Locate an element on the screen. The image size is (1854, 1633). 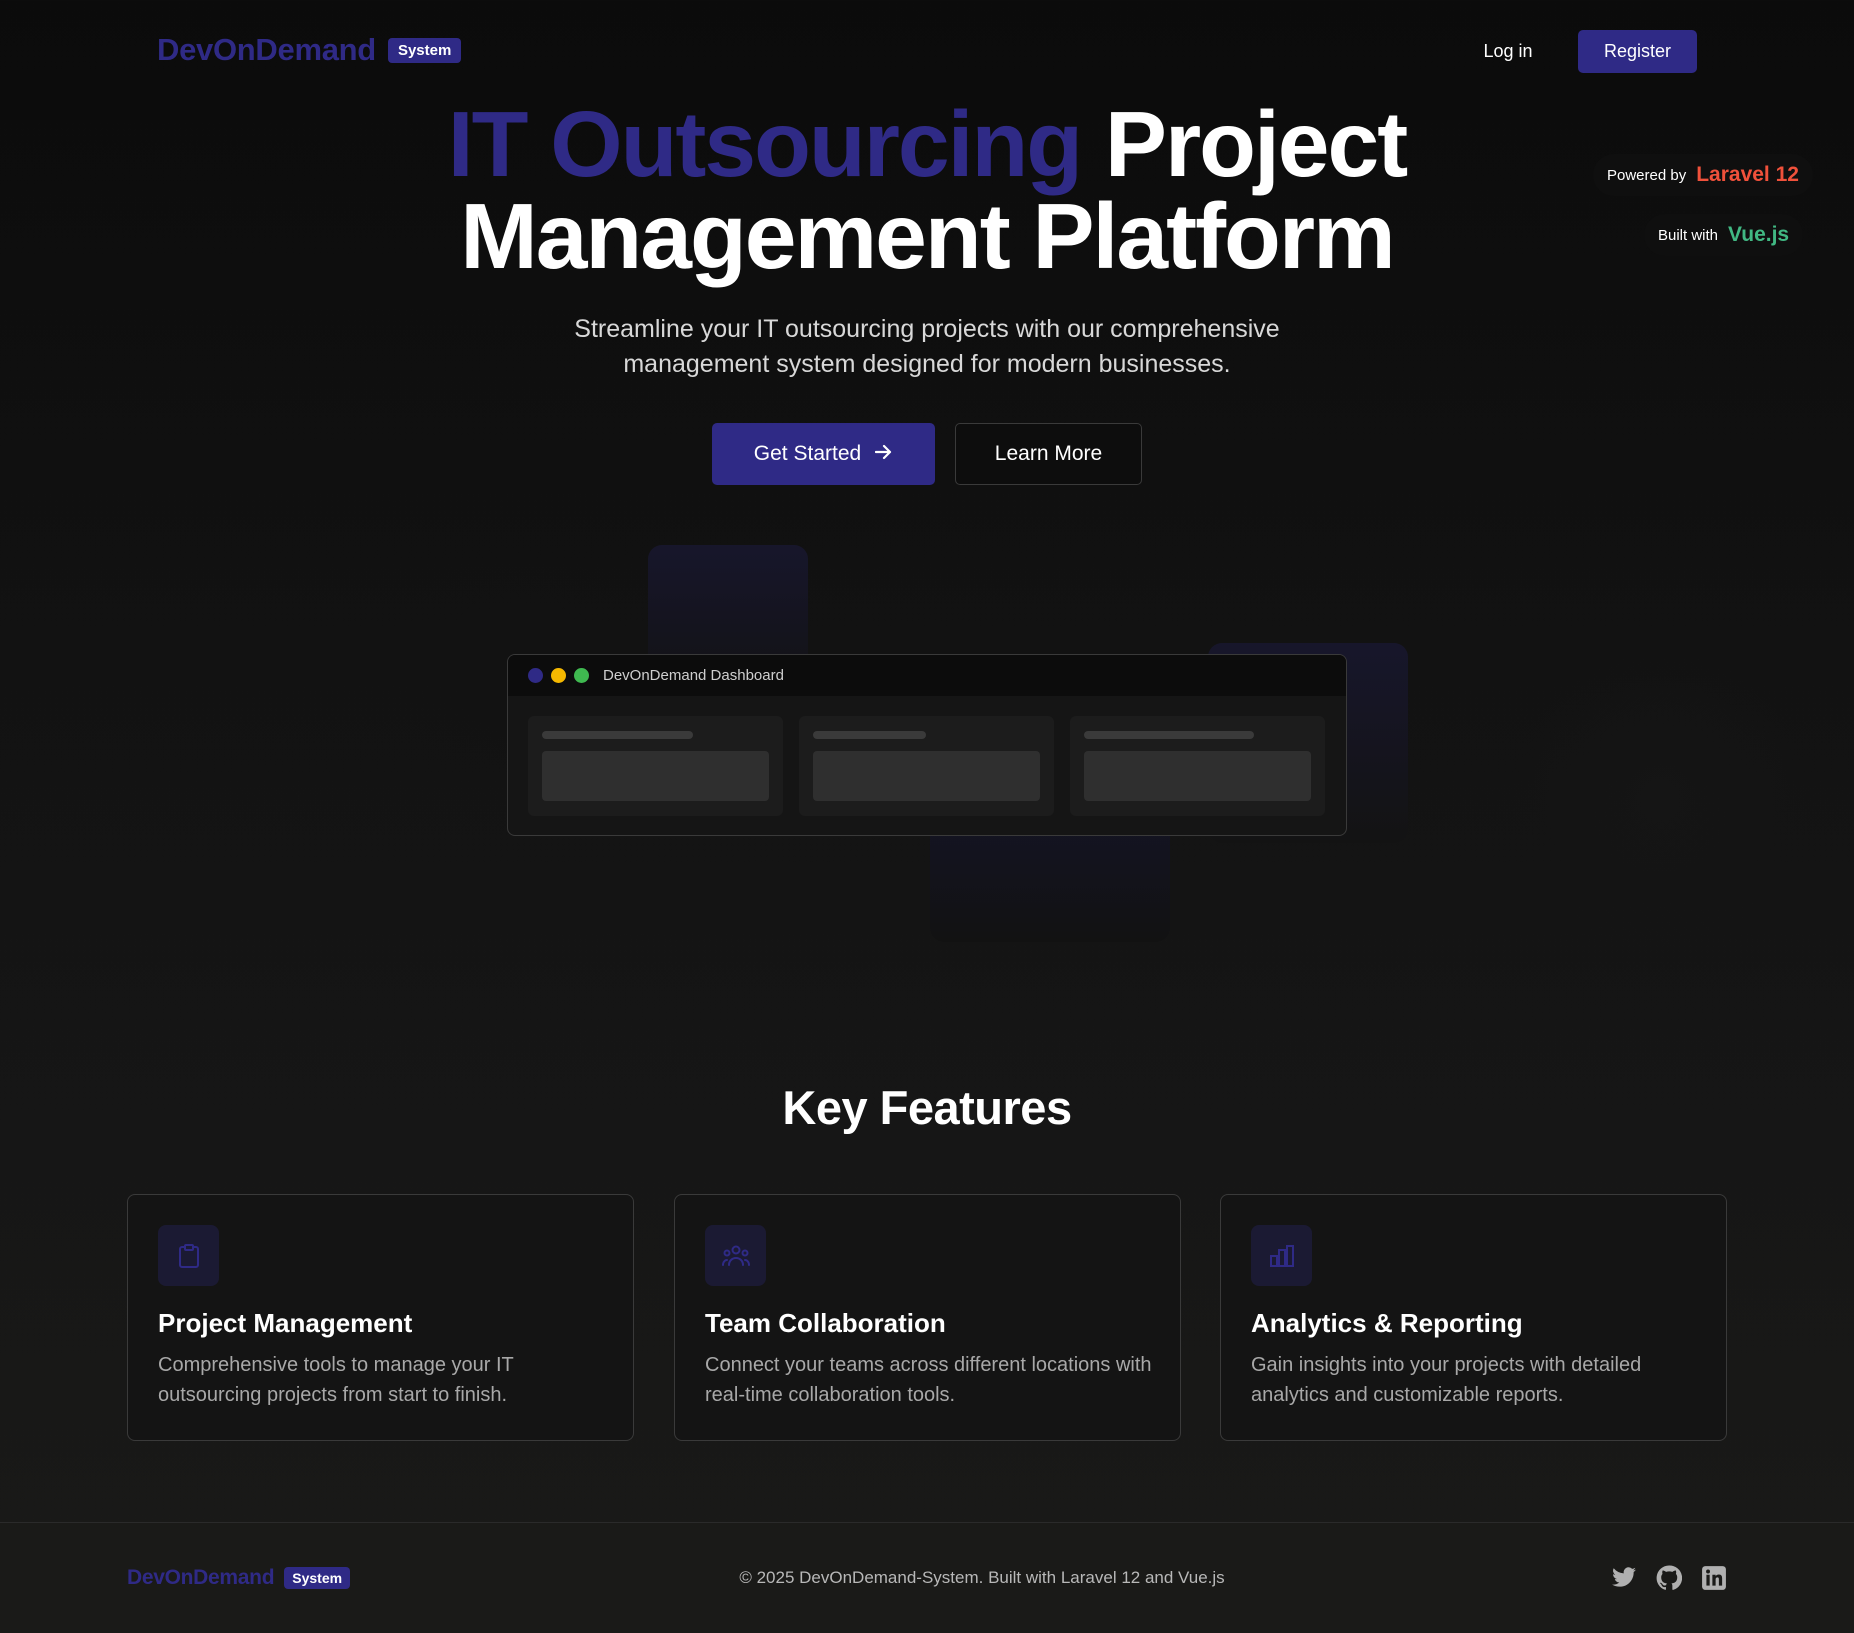
brand-name: DevOnDemand is located at coordinates (266, 49).